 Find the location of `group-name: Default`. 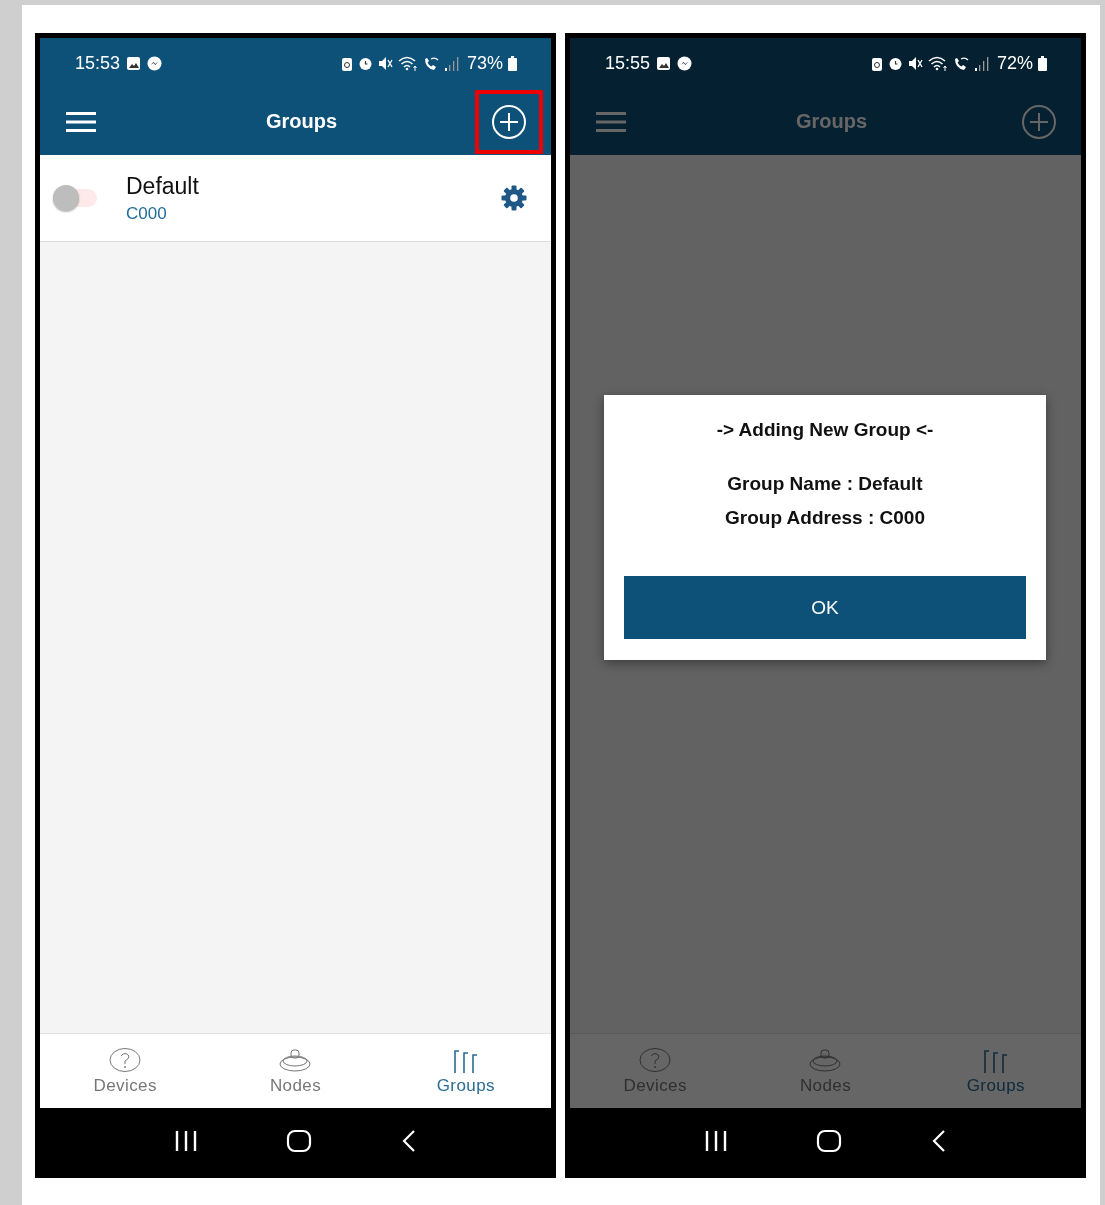

group-name: Default is located at coordinates (163, 186).